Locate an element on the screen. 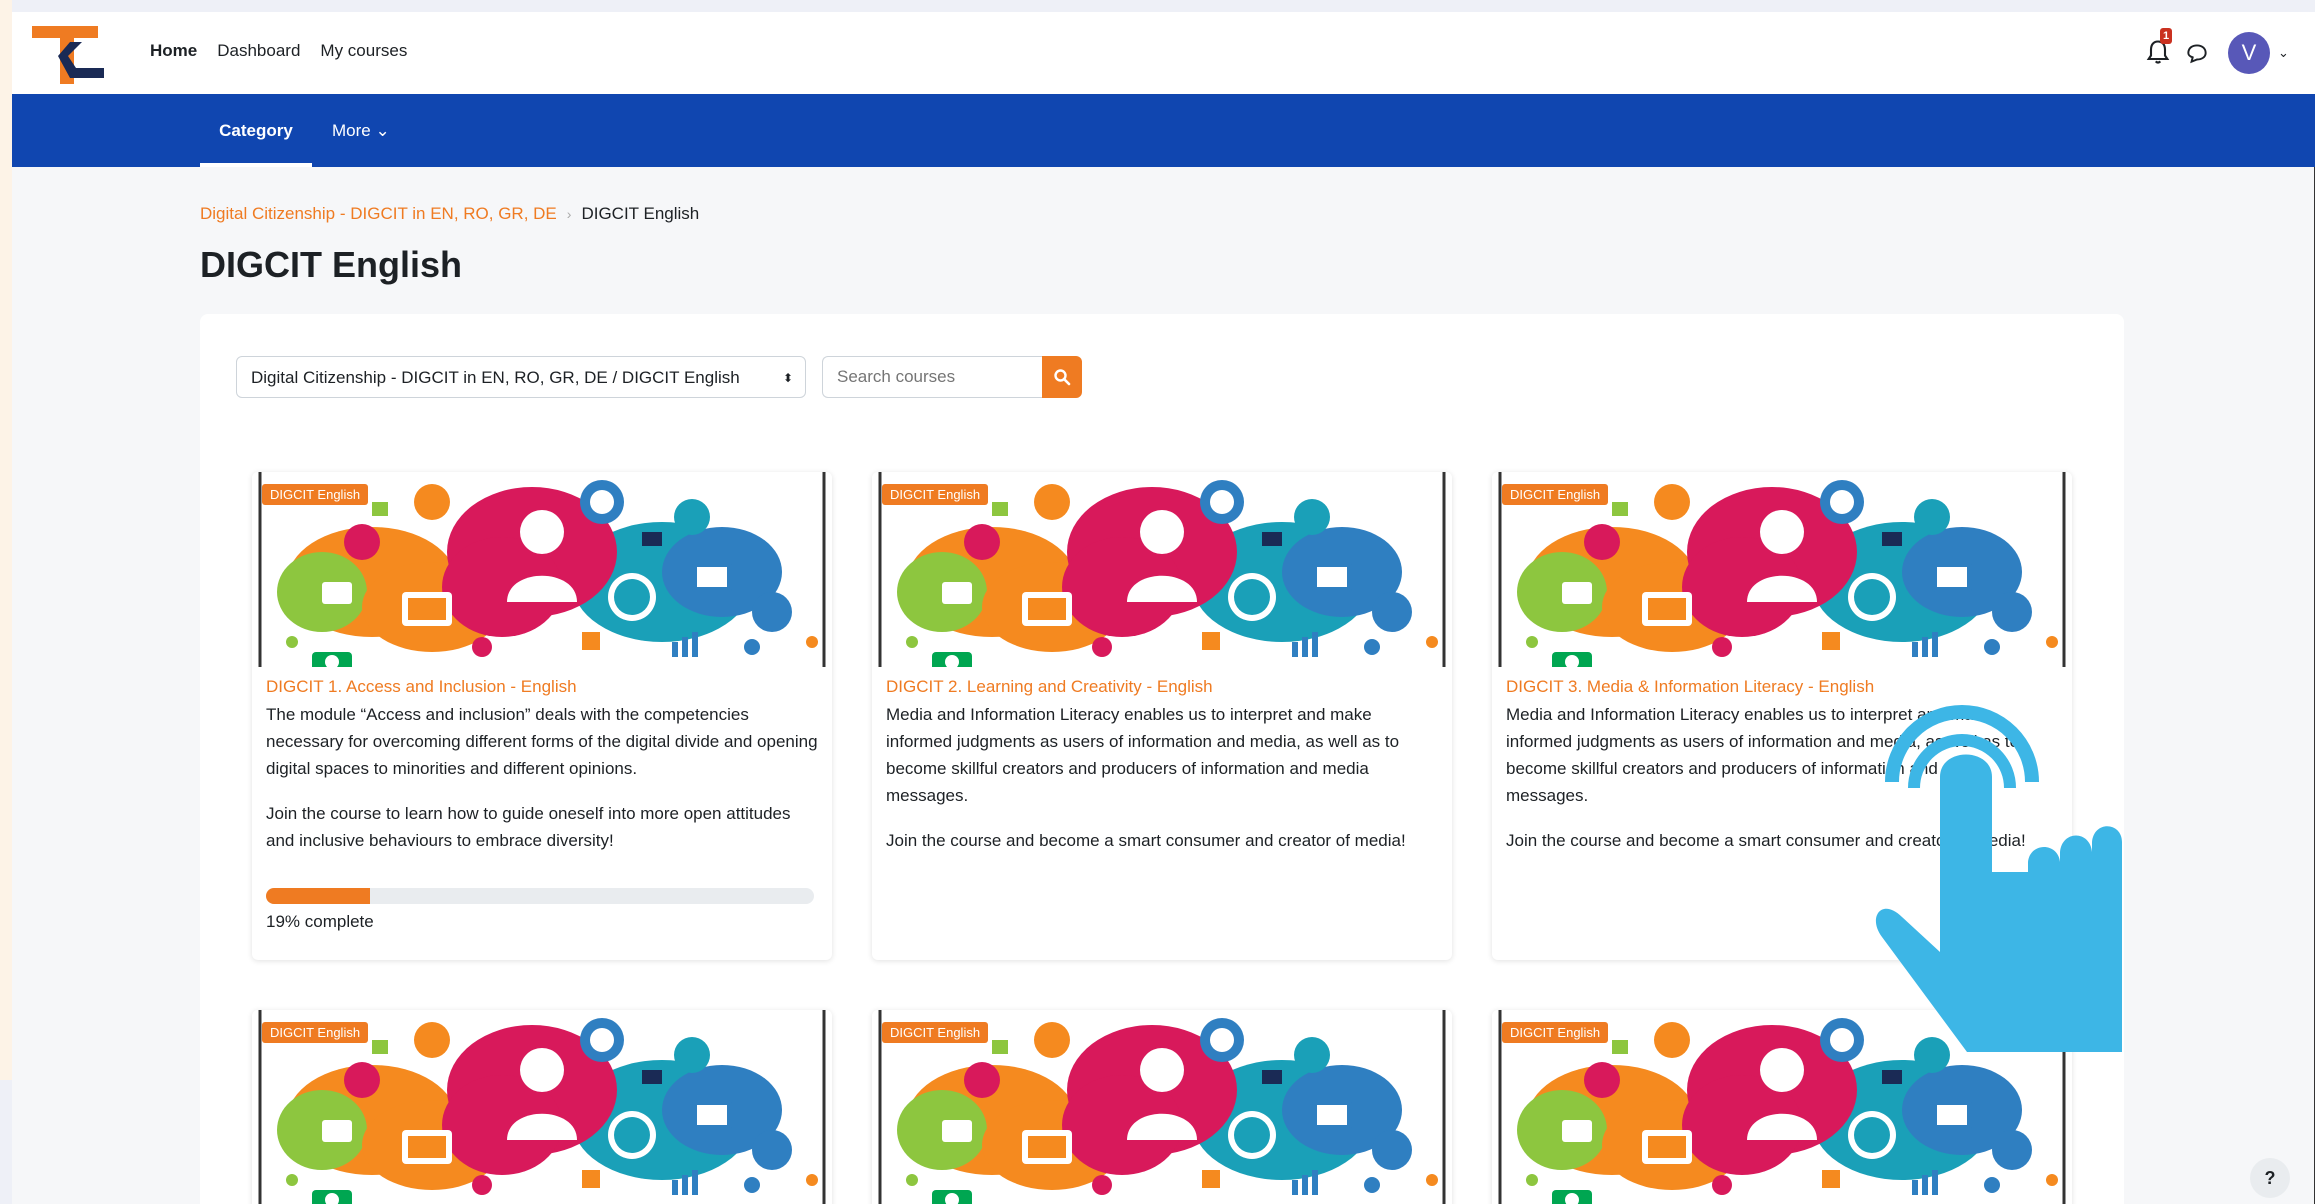 The width and height of the screenshot is (2315, 1204). breadcrumb-current: DIGCIT English is located at coordinates (640, 213).